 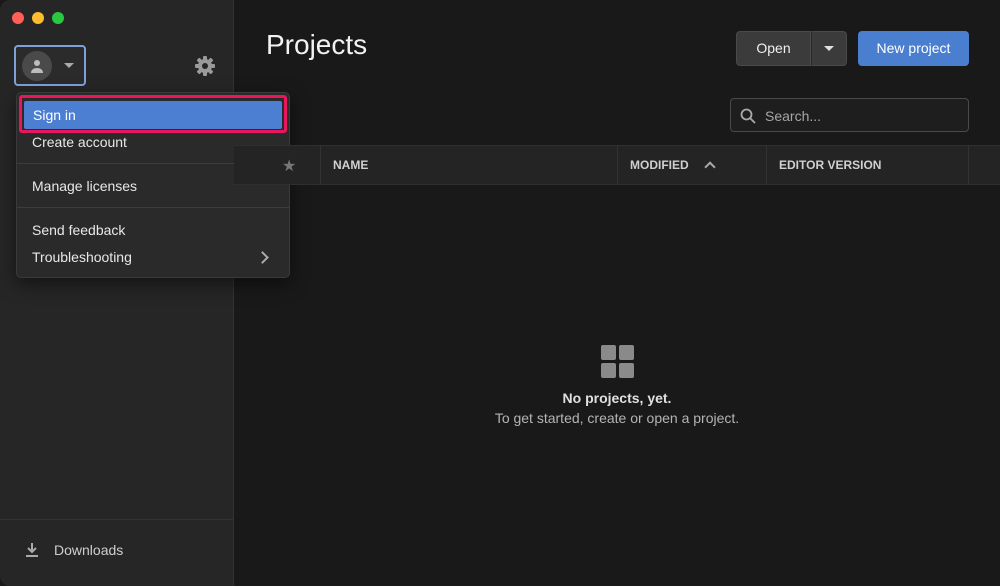 What do you see at coordinates (617, 398) in the screenshot?
I see `empty-state-title: No projects, yet.` at bounding box center [617, 398].